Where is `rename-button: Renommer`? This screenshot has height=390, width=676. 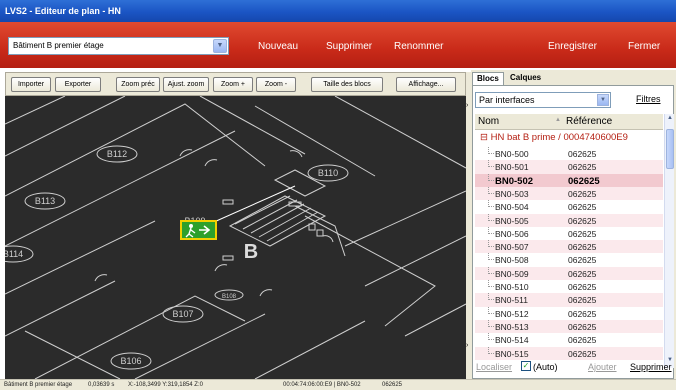 rename-button: Renommer is located at coordinates (418, 46).